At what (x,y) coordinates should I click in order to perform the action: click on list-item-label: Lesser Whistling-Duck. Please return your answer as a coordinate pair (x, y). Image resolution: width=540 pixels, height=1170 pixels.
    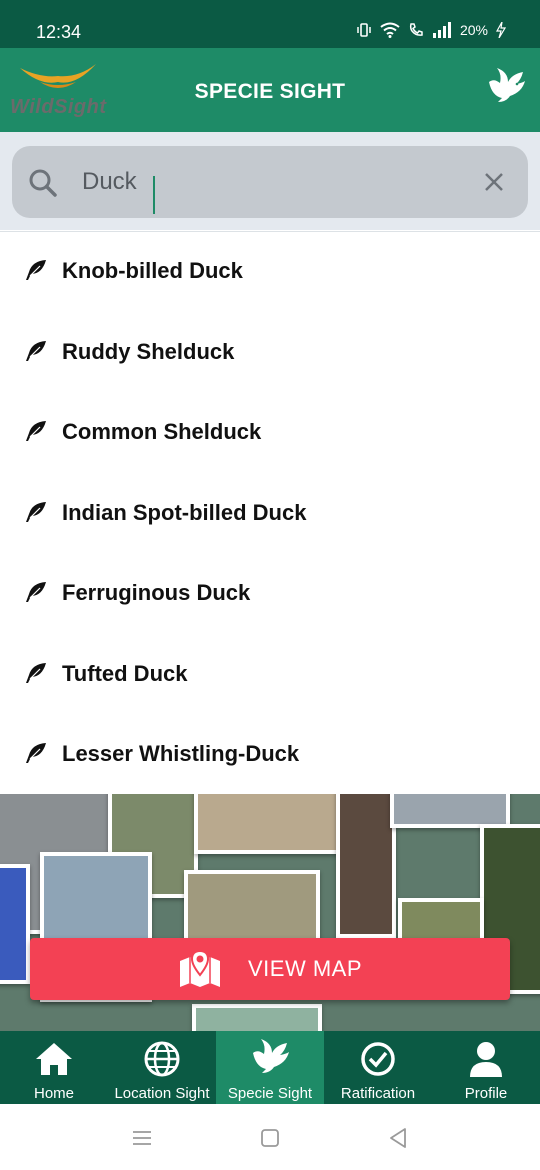
    Looking at the image, I should click on (181, 753).